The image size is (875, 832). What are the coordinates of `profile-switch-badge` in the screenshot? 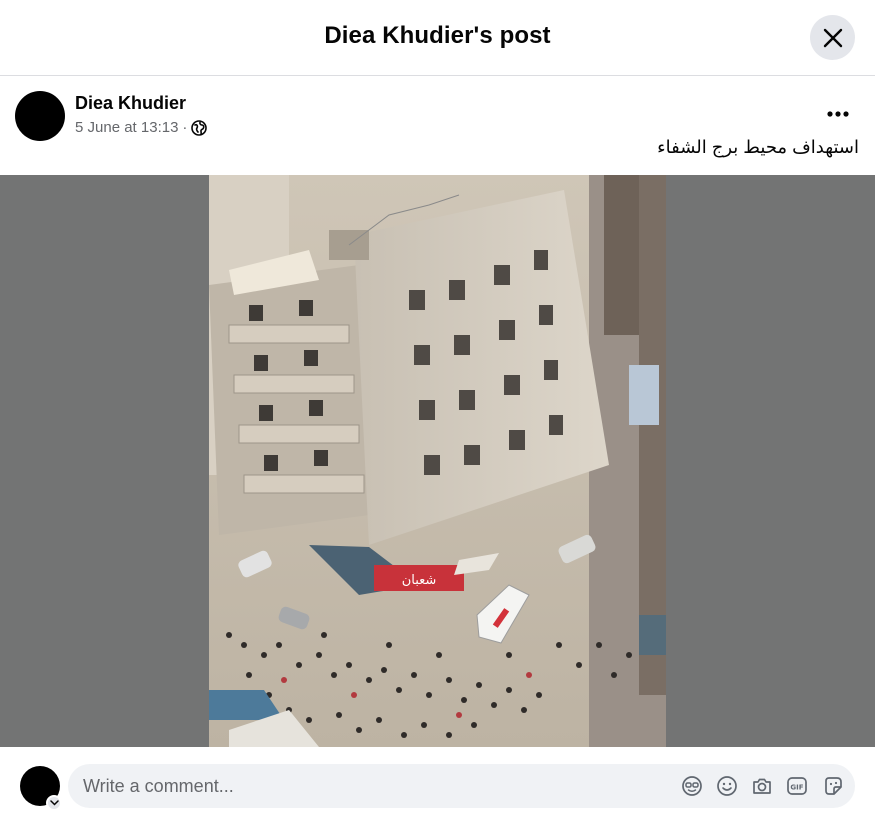 It's located at (54, 803).